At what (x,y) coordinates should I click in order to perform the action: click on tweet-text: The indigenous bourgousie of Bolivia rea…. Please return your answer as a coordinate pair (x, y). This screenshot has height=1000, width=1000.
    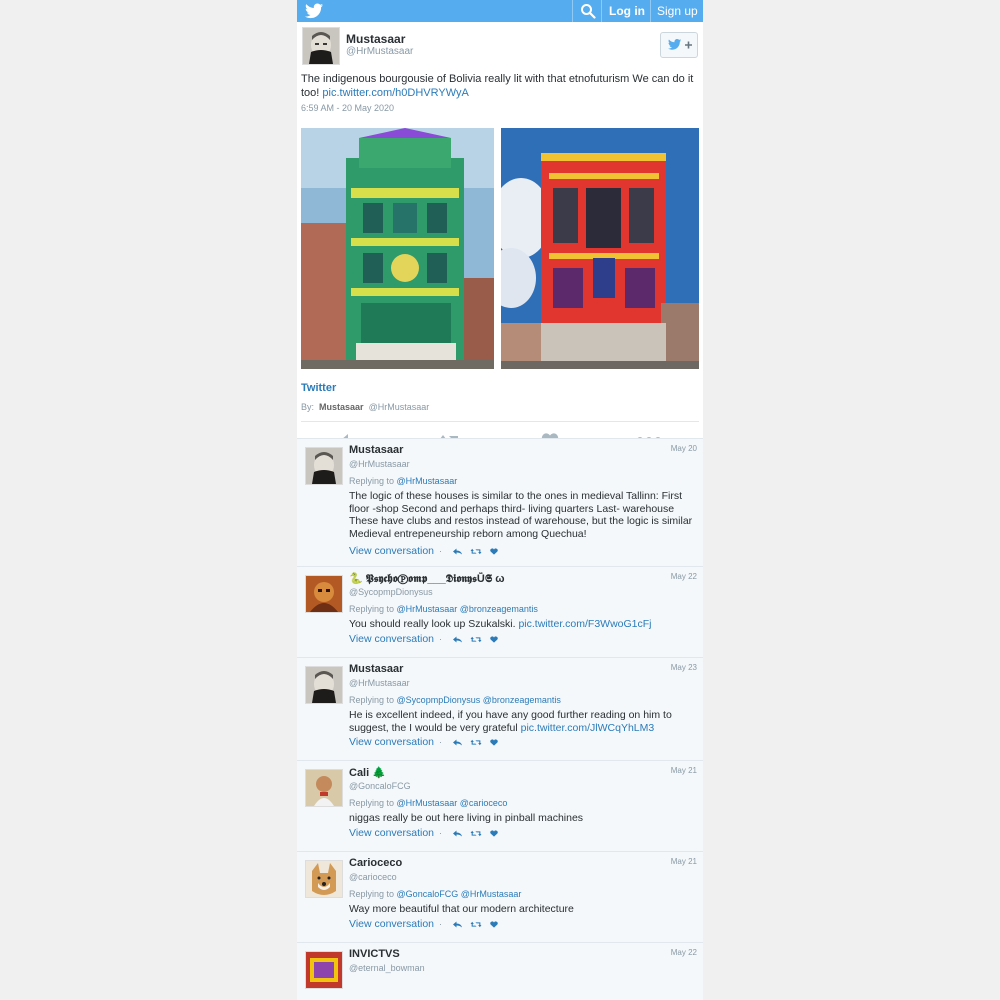
    Looking at the image, I should click on (500, 86).